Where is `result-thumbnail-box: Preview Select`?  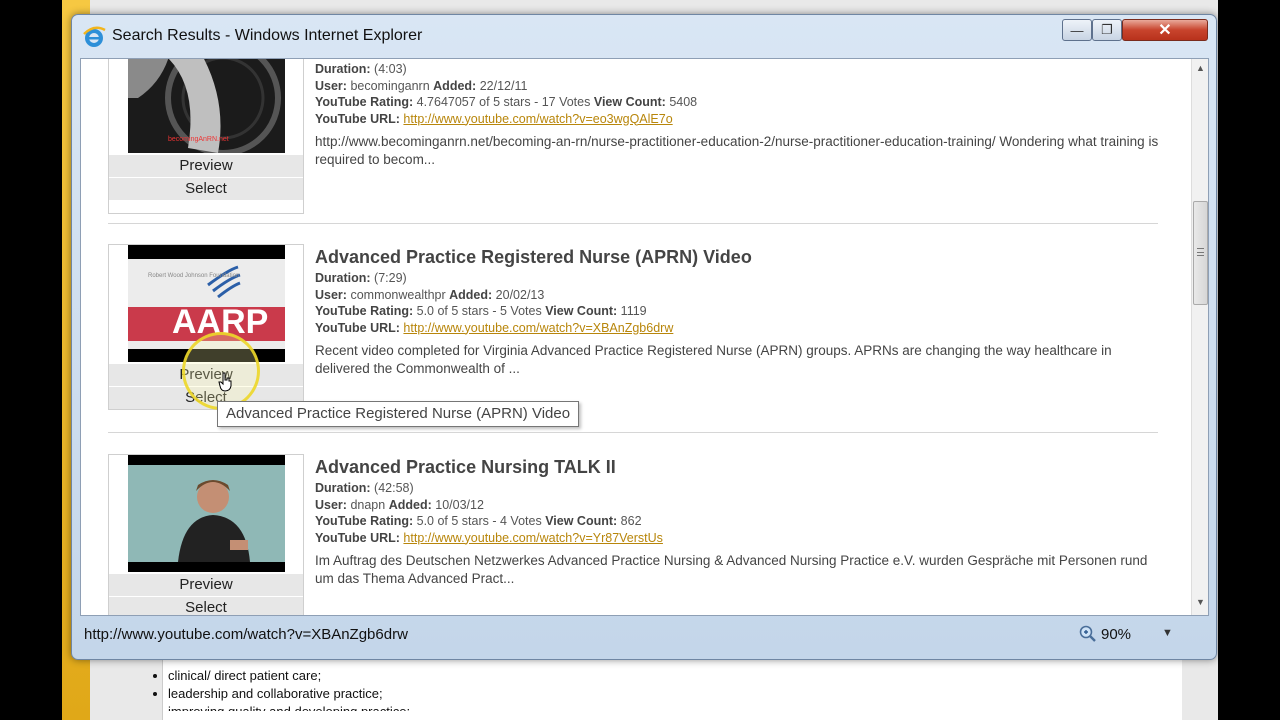 result-thumbnail-box: Preview Select is located at coordinates (206, 534).